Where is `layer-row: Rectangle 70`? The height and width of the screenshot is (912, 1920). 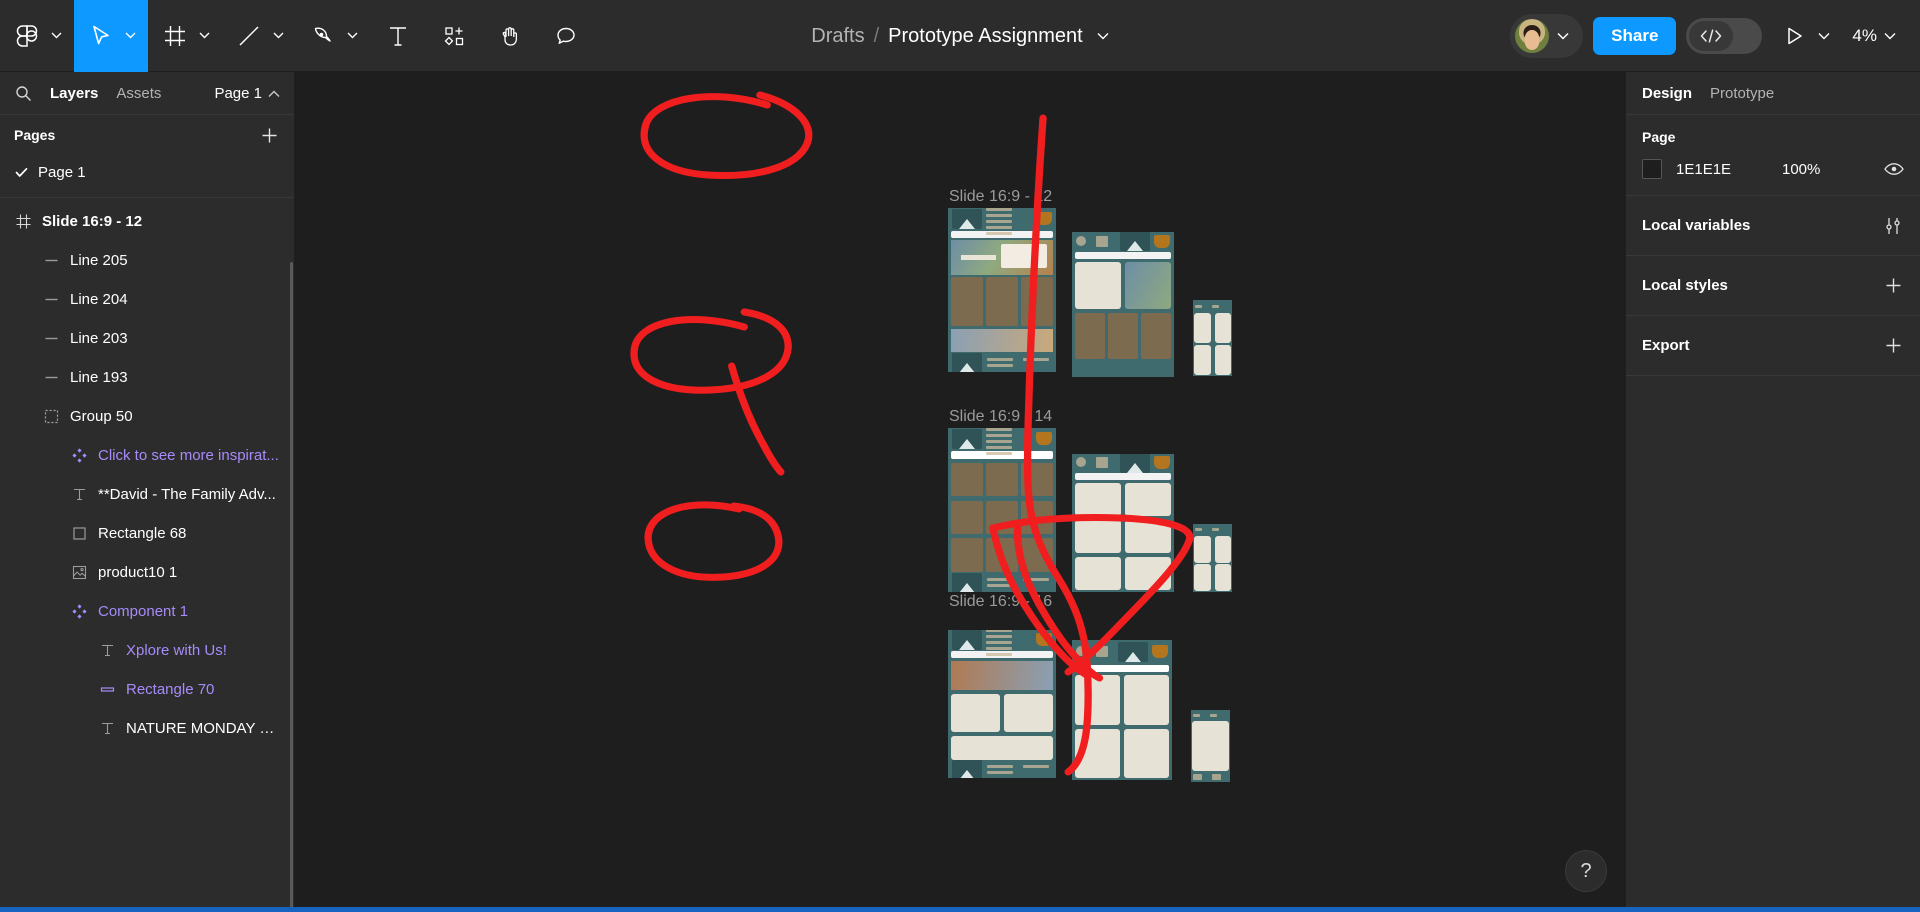 layer-row: Rectangle 70 is located at coordinates (147, 689).